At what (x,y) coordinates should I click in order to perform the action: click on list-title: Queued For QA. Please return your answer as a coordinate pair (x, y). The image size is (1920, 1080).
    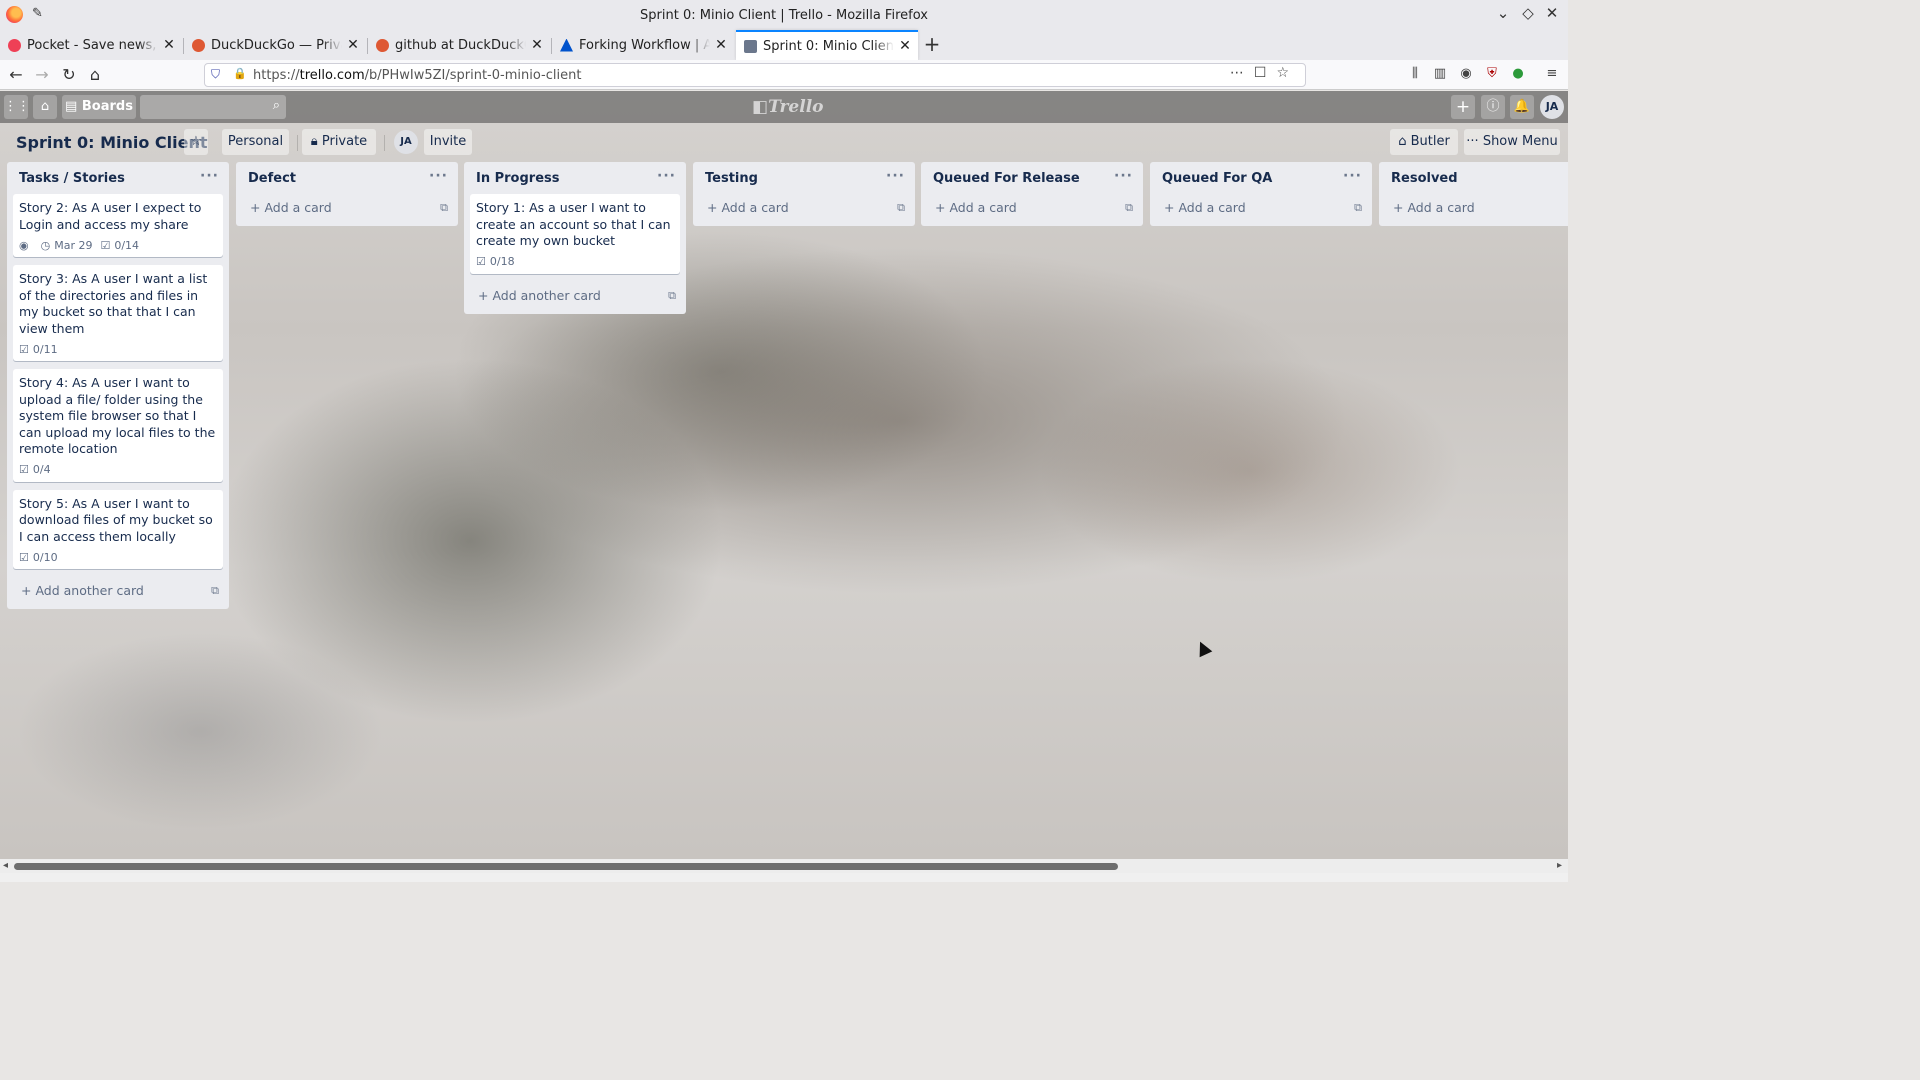
    Looking at the image, I should click on (1217, 178).